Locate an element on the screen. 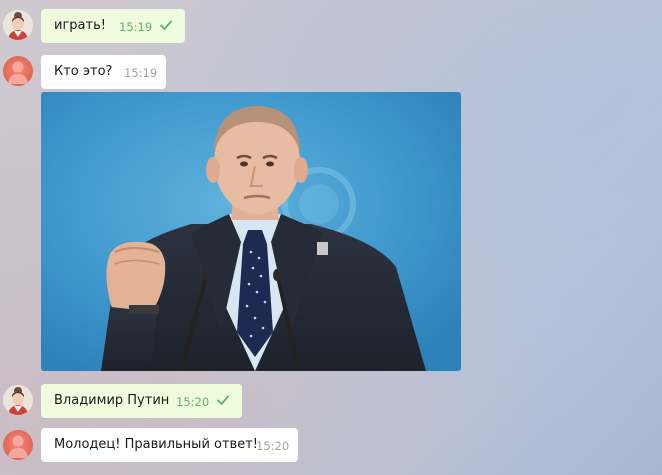 Image resolution: width=662 pixels, height=475 pixels. message-text: Кто это? is located at coordinates (83, 71).